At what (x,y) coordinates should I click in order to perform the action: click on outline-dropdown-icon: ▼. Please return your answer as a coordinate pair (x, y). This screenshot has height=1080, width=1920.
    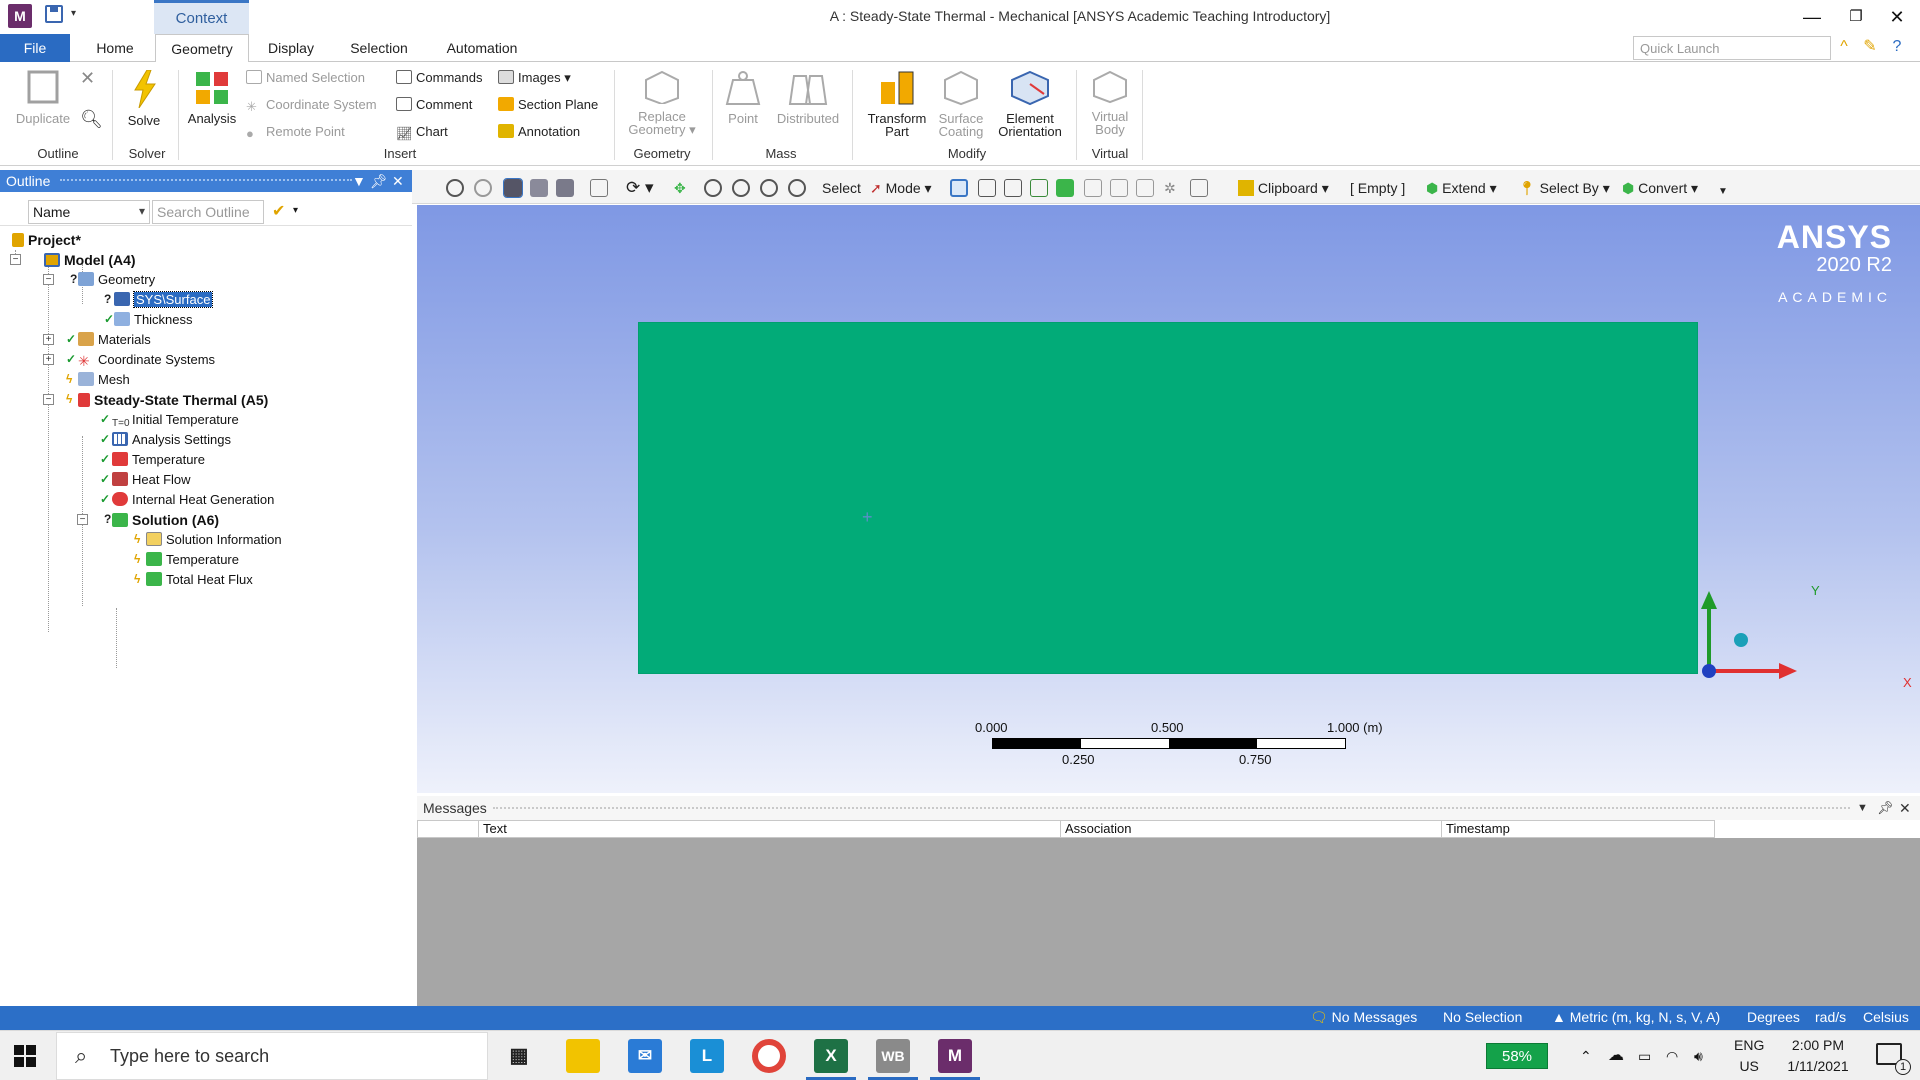
    Looking at the image, I should click on (359, 181).